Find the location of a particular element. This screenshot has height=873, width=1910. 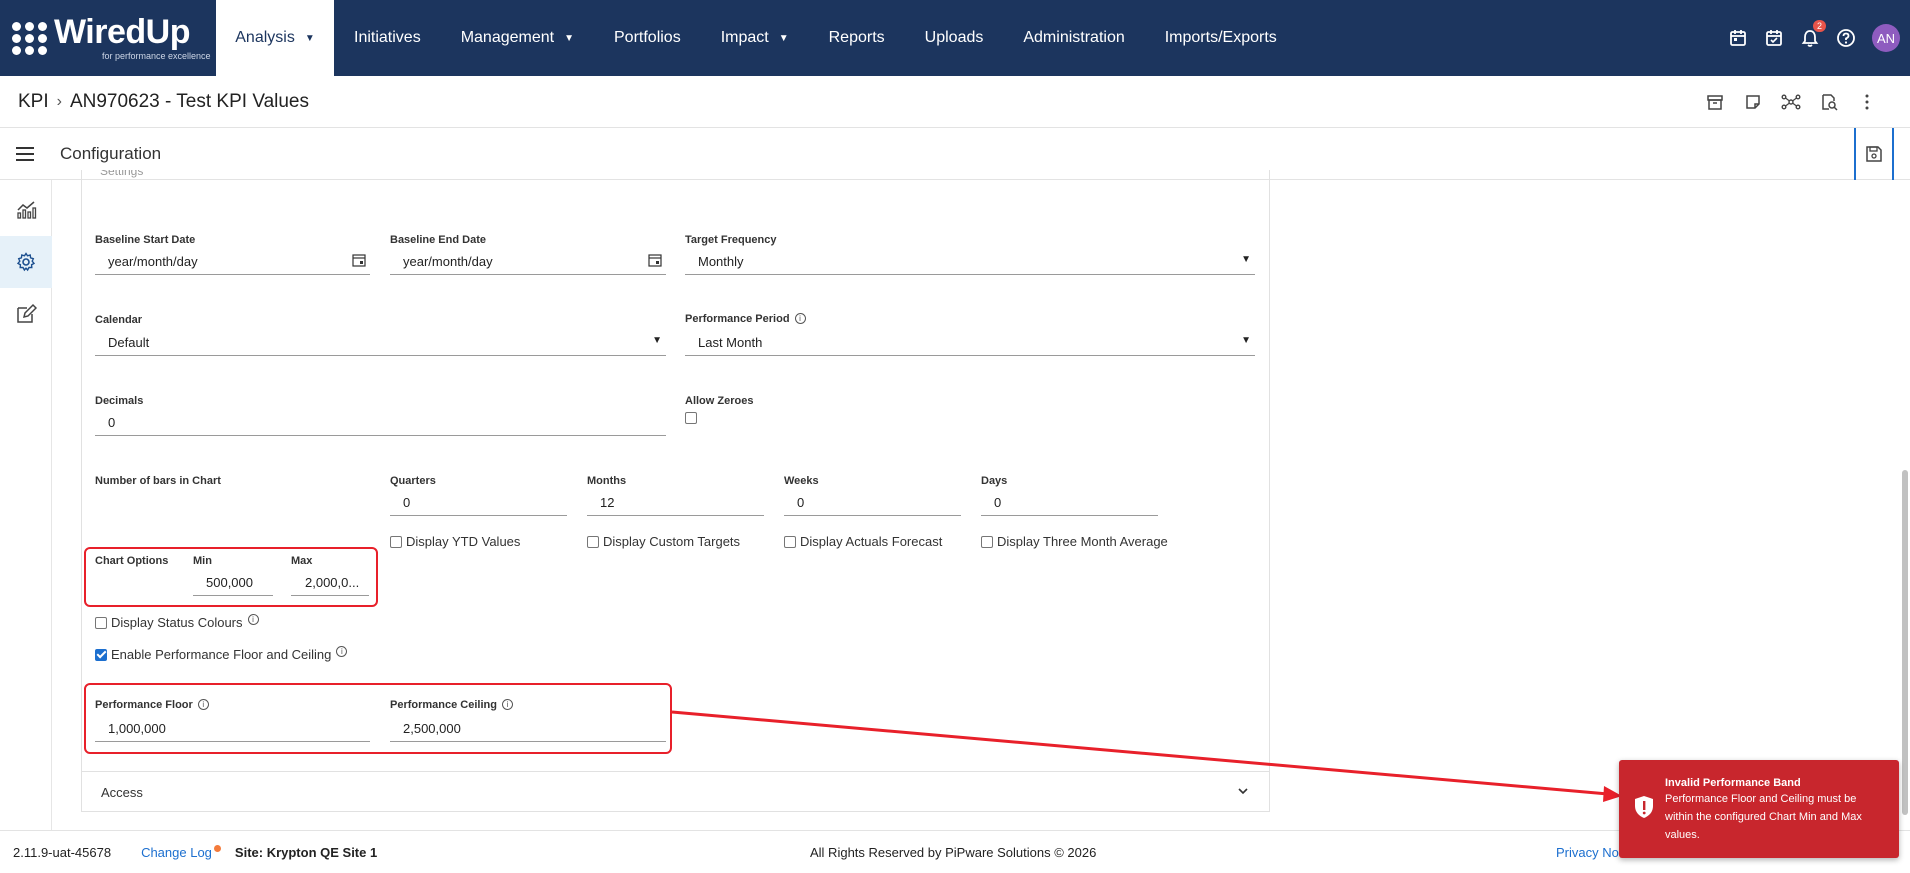

display-actuals-forecast-checkbox: Display Actuals Forecast is located at coordinates (863, 541).